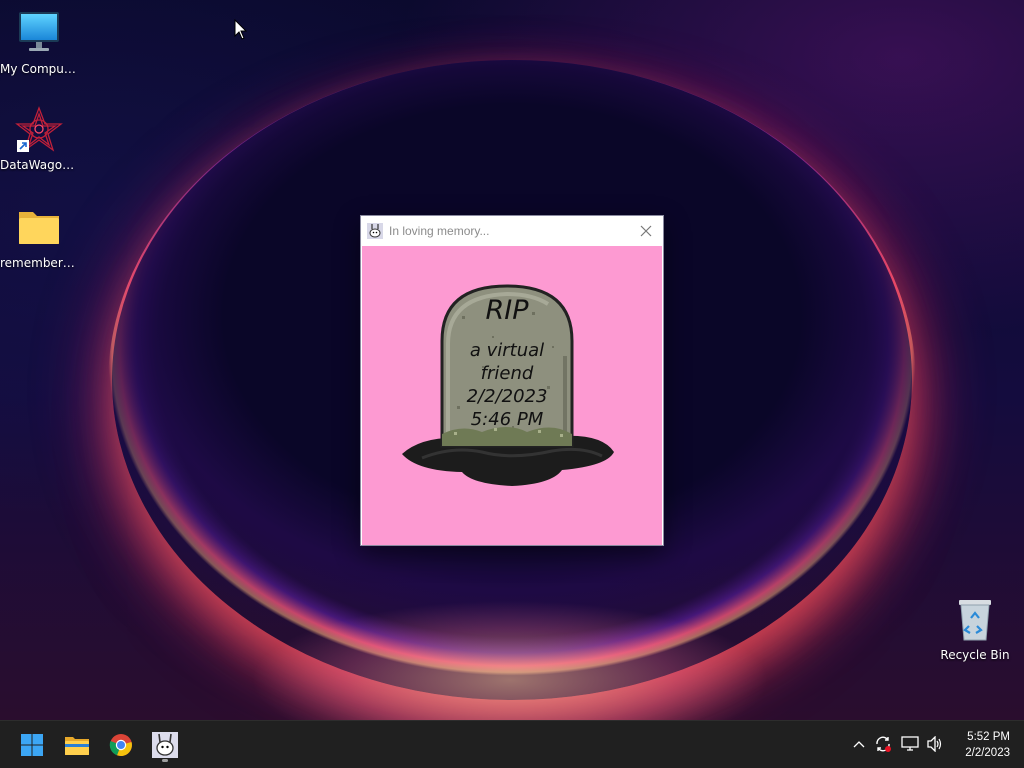 The image size is (1024, 768). Describe the element at coordinates (512, 744) in the screenshot. I see `taskbar: 5:52 PM 2/2/2023` at that location.